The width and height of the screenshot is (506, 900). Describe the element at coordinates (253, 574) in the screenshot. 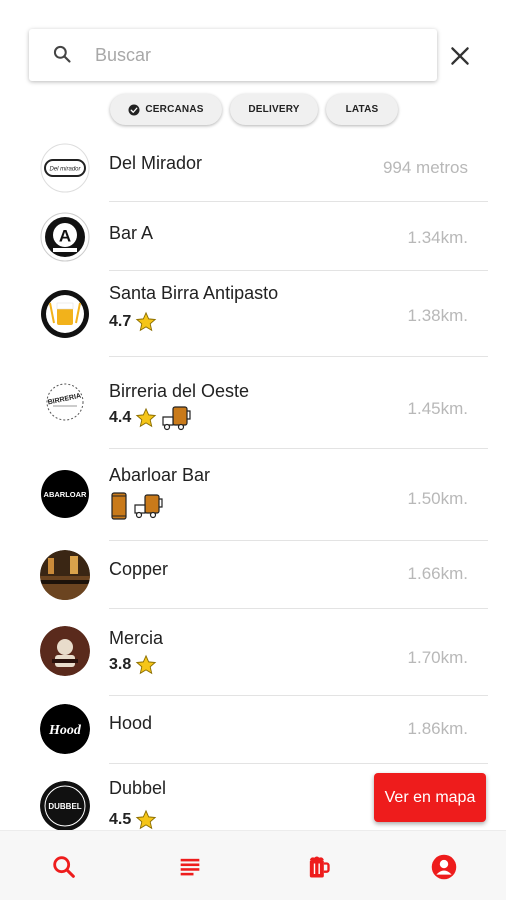

I see `list-item-copper: Copper 1.66km.` at that location.